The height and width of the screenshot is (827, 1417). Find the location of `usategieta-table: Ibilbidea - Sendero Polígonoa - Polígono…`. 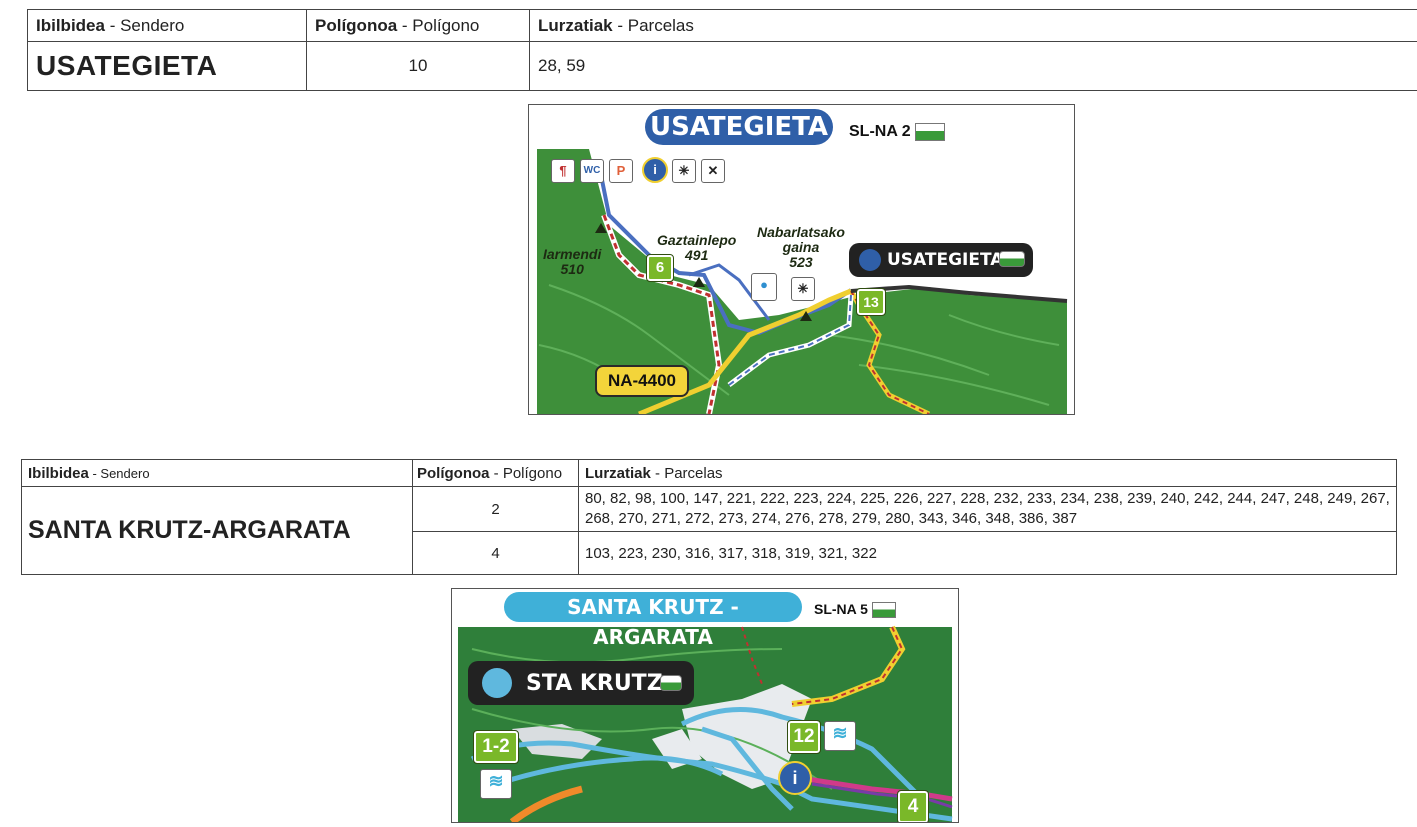

usategieta-table: Ibilbidea - Sendero Polígonoa - Polígono… is located at coordinates (722, 50).